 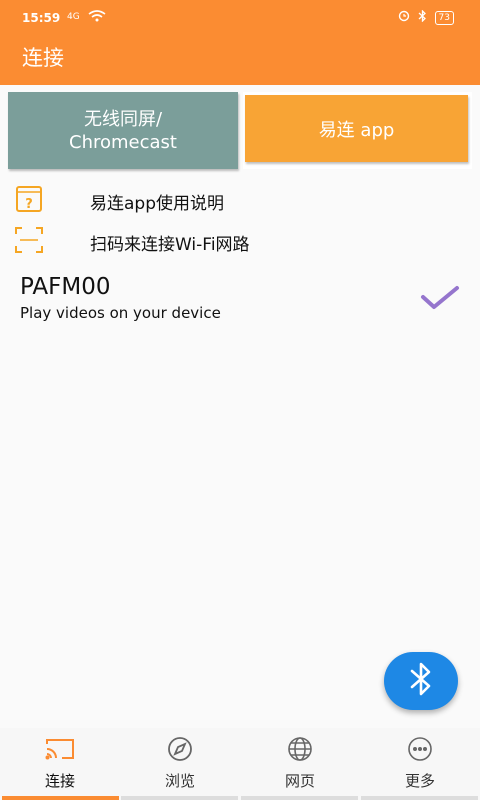 What do you see at coordinates (240, 42) in the screenshot?
I see `app-header: 15:59 4G 73 连接` at bounding box center [240, 42].